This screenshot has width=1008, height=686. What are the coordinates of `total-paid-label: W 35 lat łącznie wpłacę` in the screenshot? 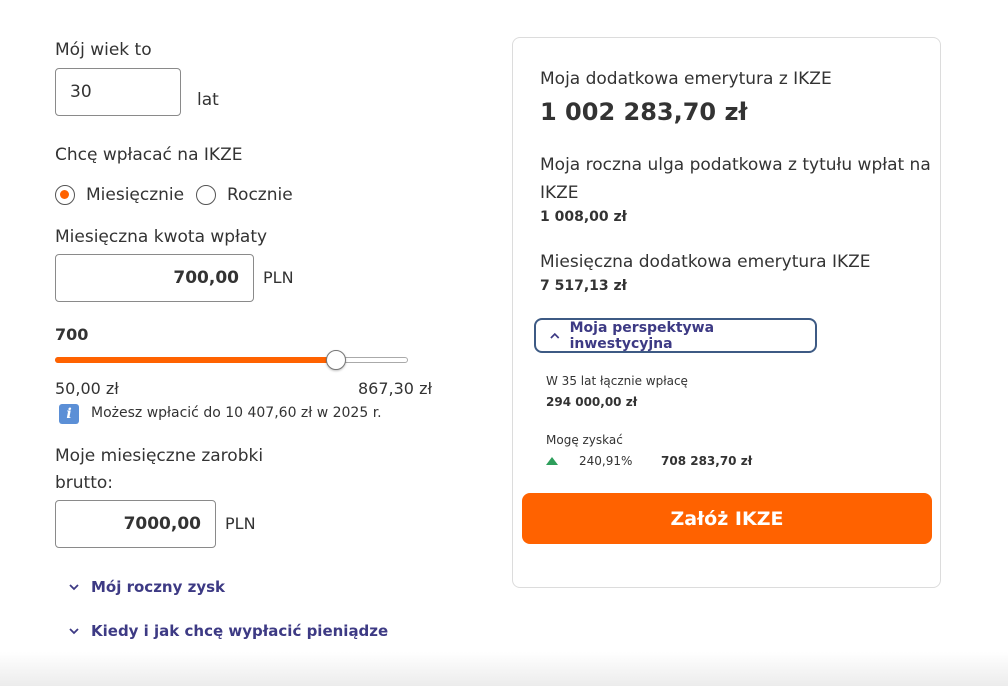 It's located at (617, 381).